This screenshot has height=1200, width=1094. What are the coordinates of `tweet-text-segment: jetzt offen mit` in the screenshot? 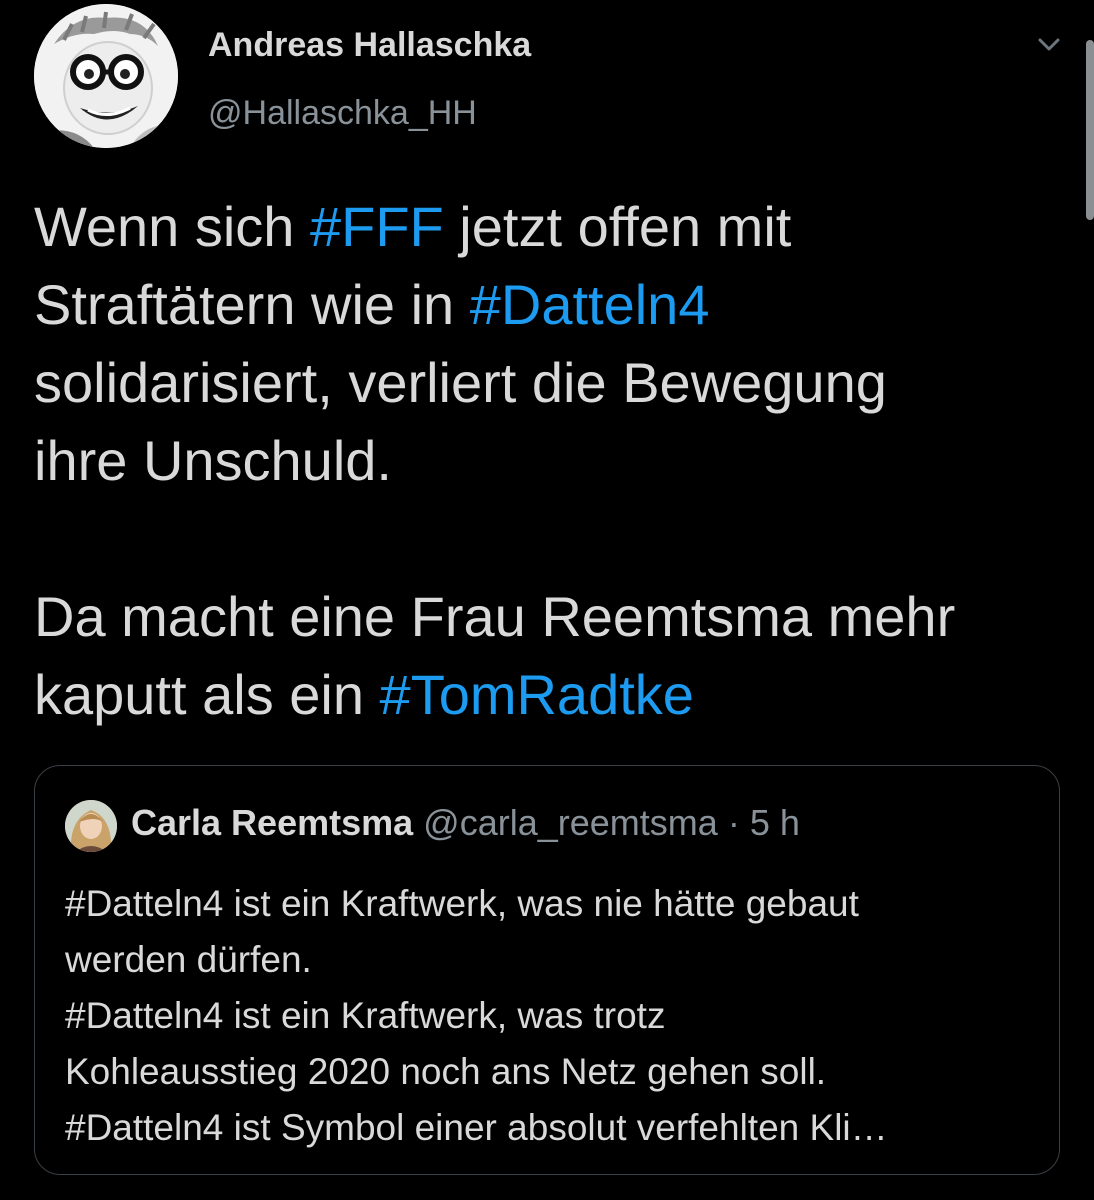 It's located at (617, 226).